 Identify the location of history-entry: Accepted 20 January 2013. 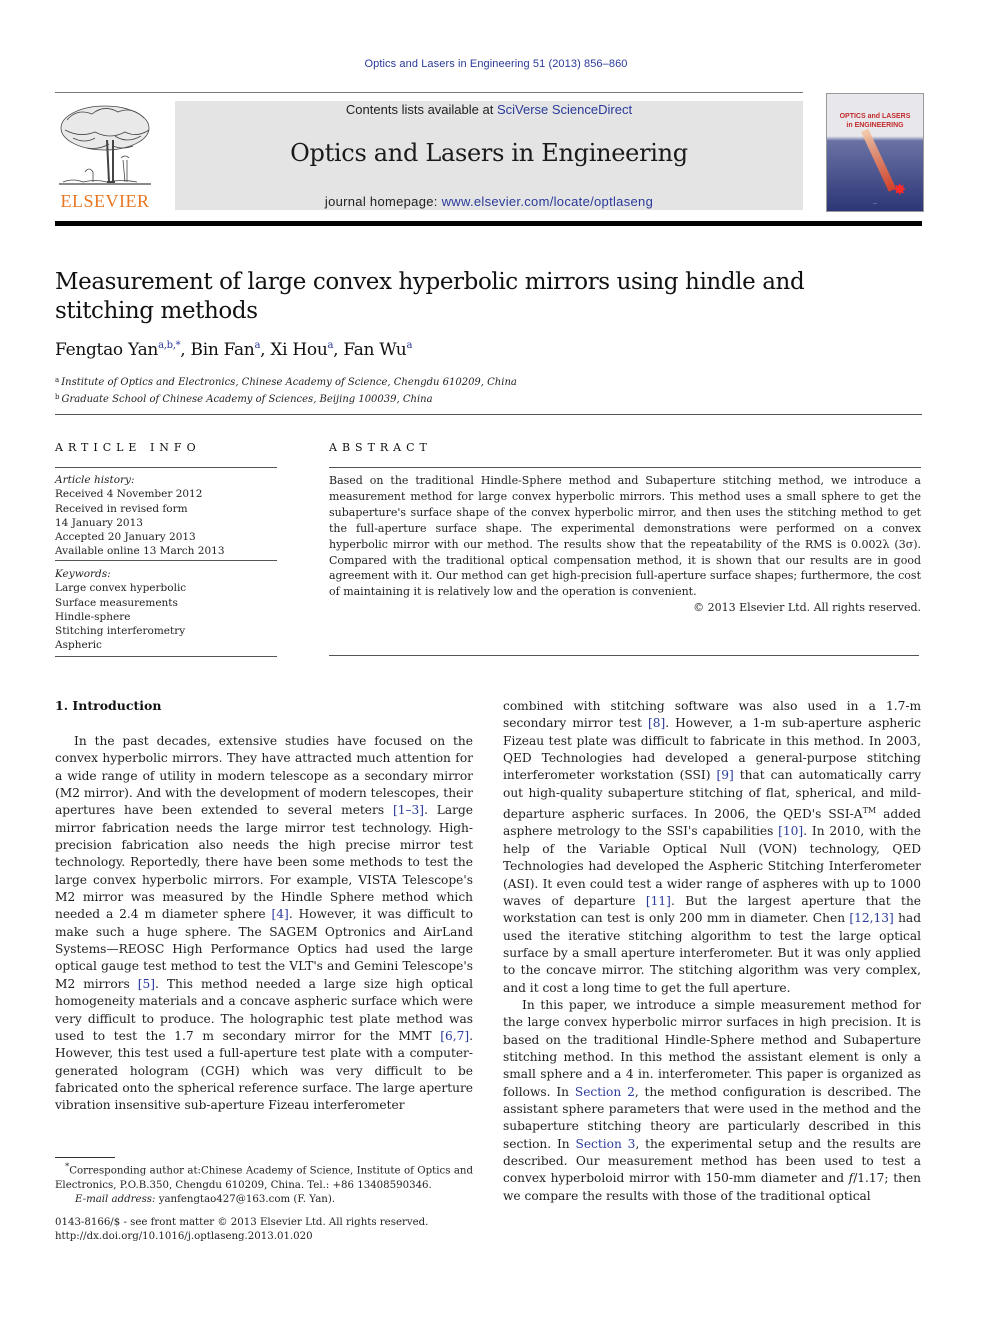
(125, 537).